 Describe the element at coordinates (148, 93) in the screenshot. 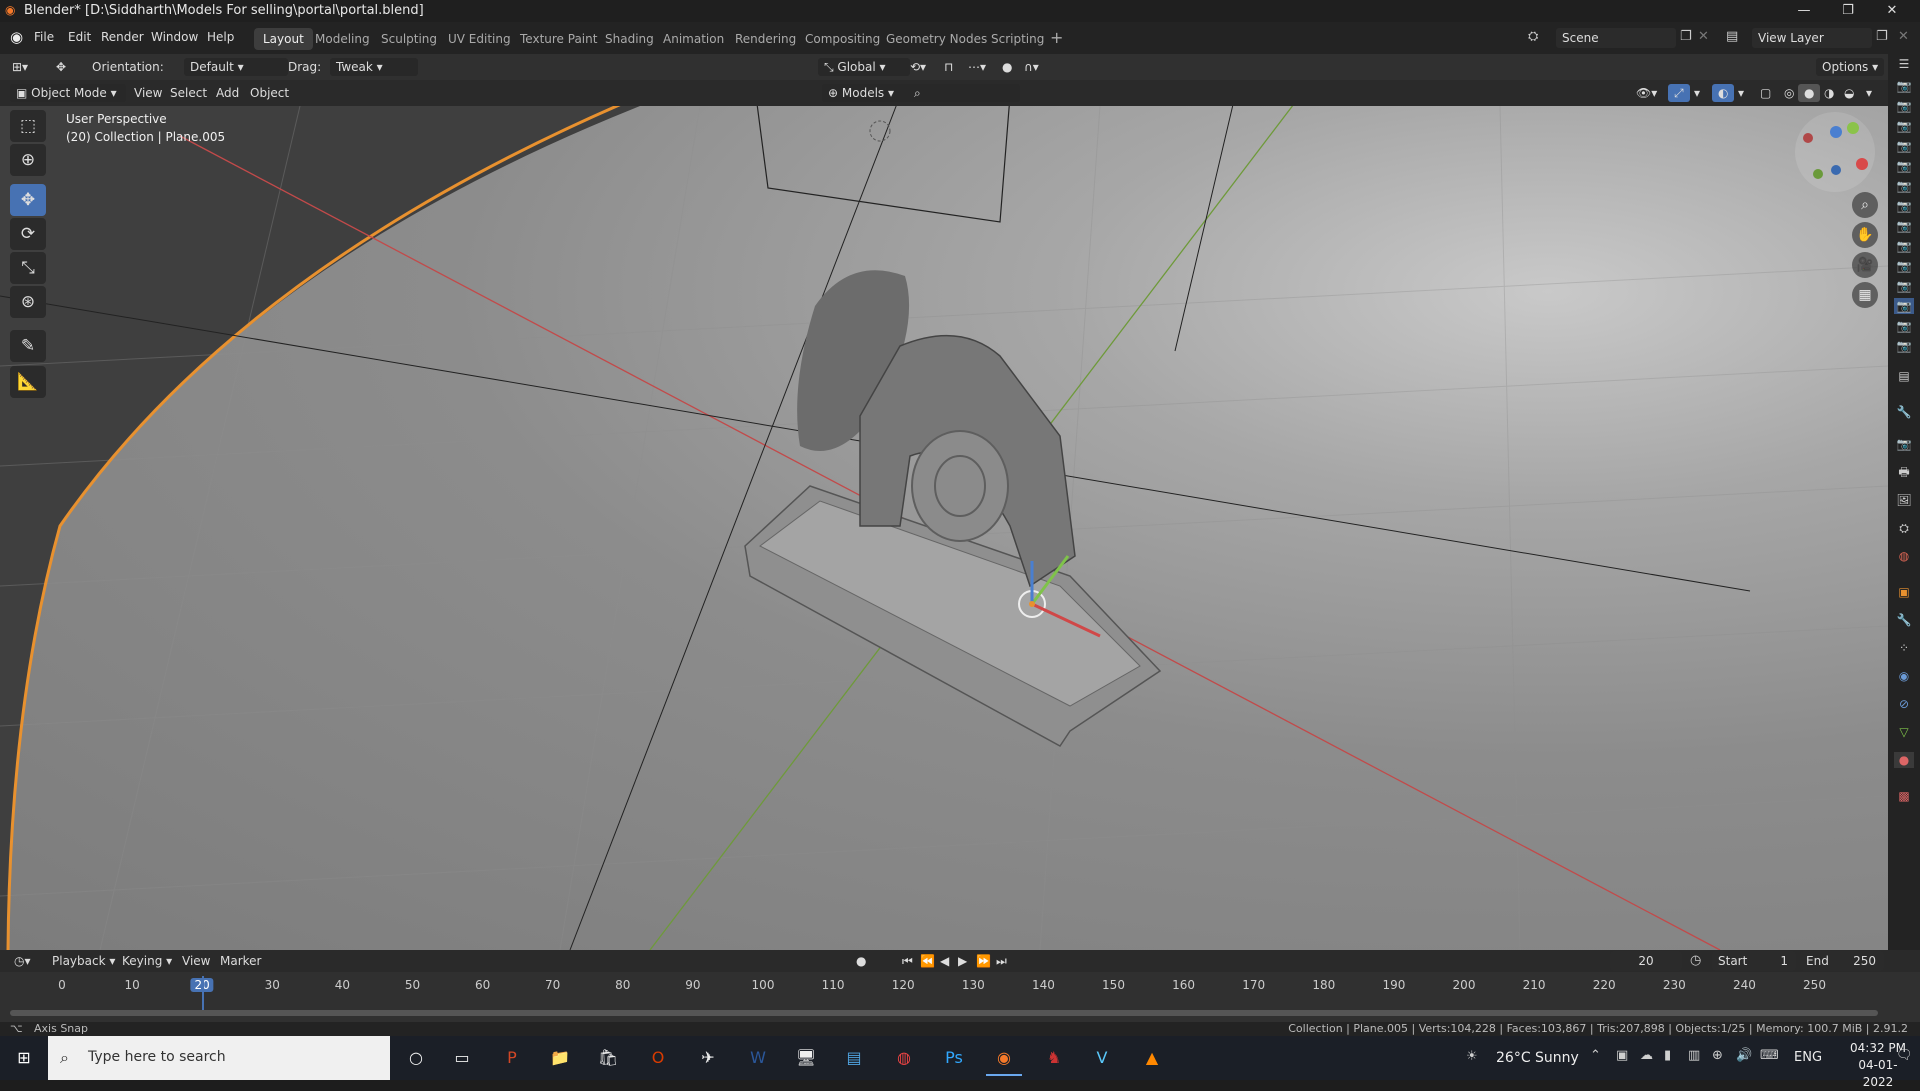

I see `view-menu: View` at that location.